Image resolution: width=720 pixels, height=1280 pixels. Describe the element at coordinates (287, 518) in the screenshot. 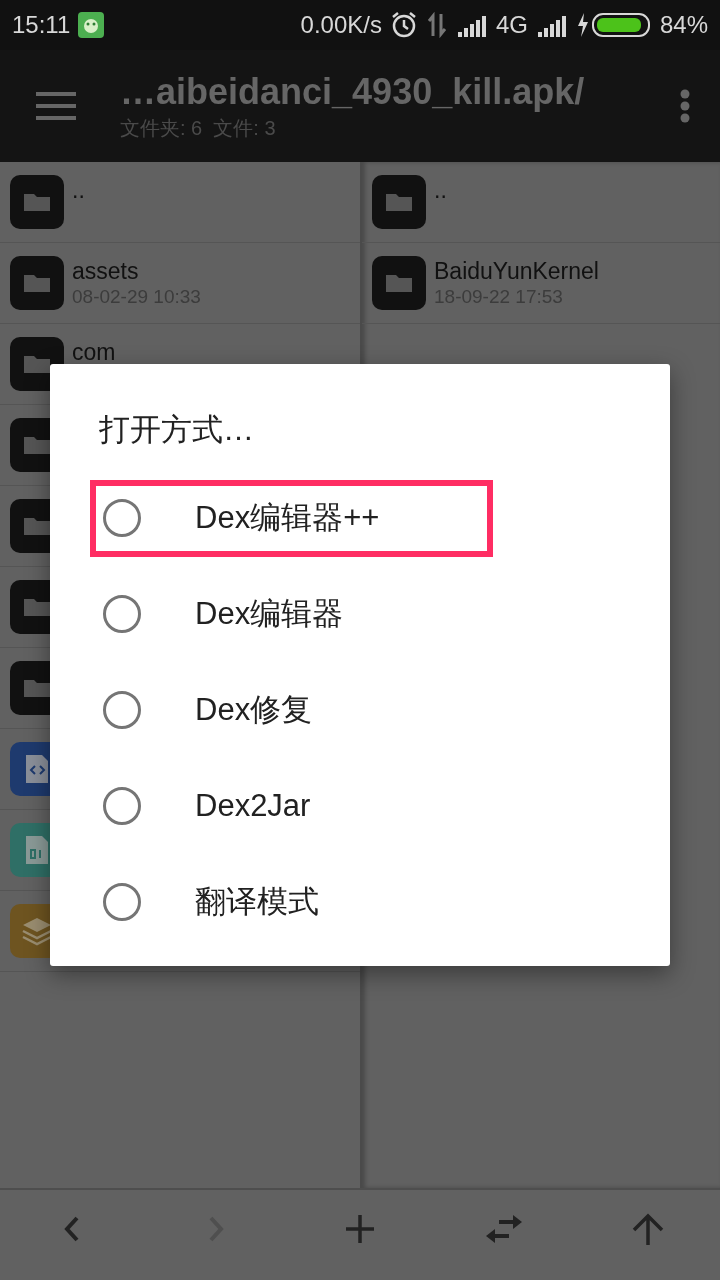

I see `option-label: Dex编辑器++` at that location.